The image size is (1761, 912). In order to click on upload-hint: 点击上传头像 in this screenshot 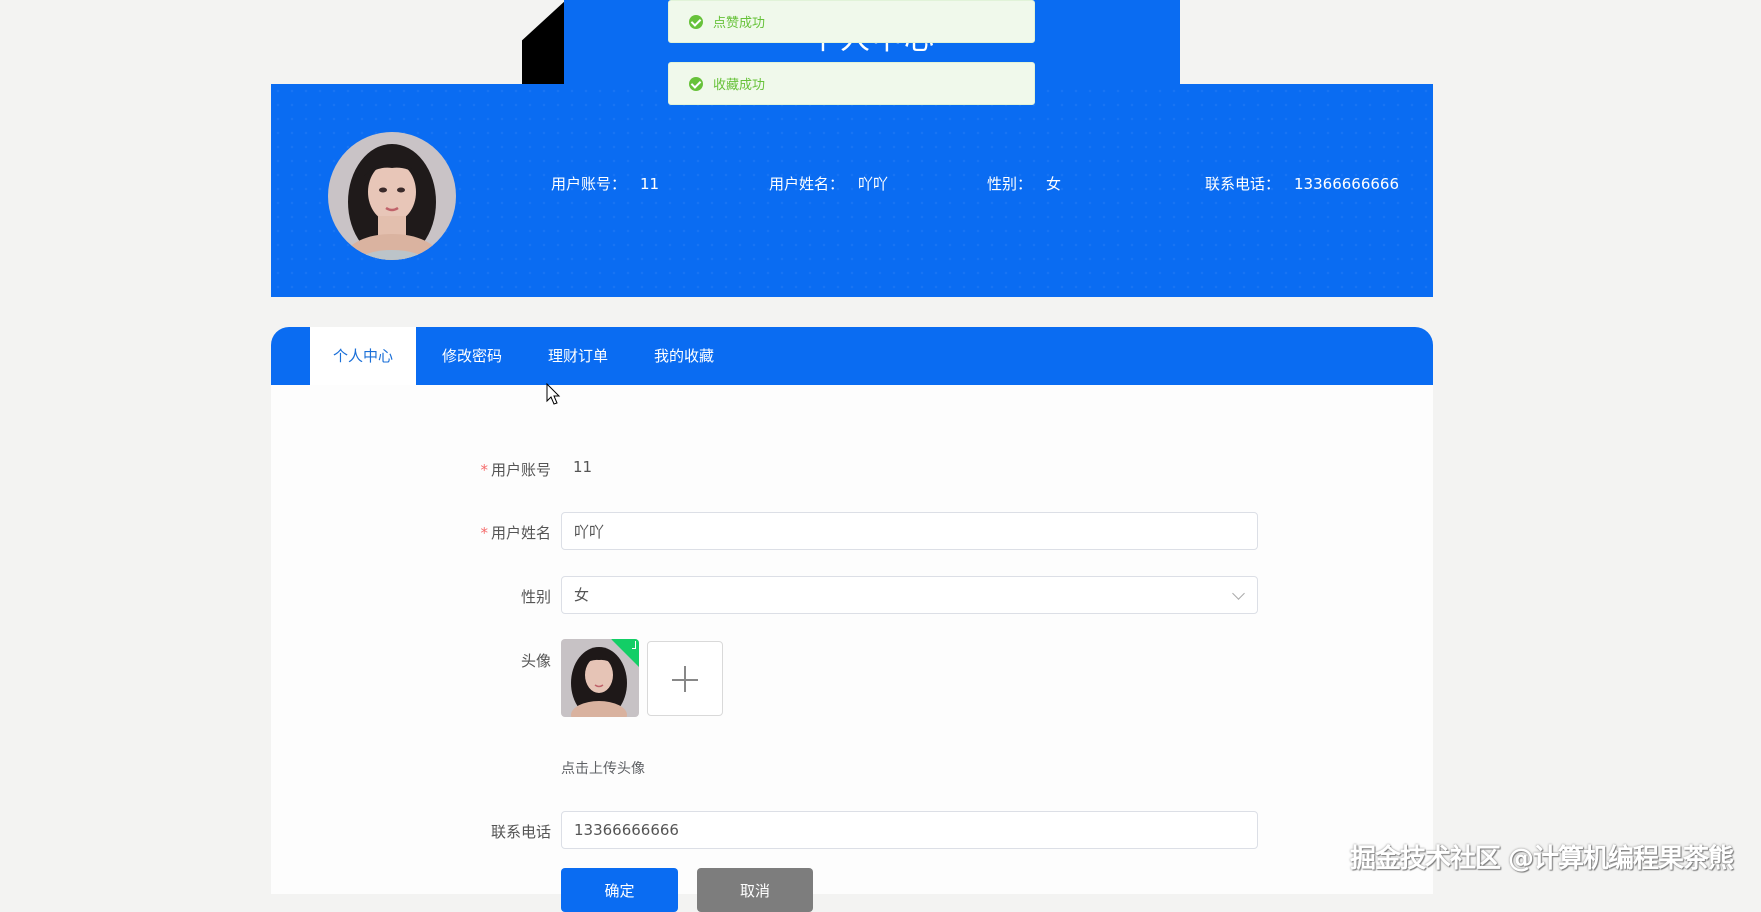, I will do `click(603, 769)`.